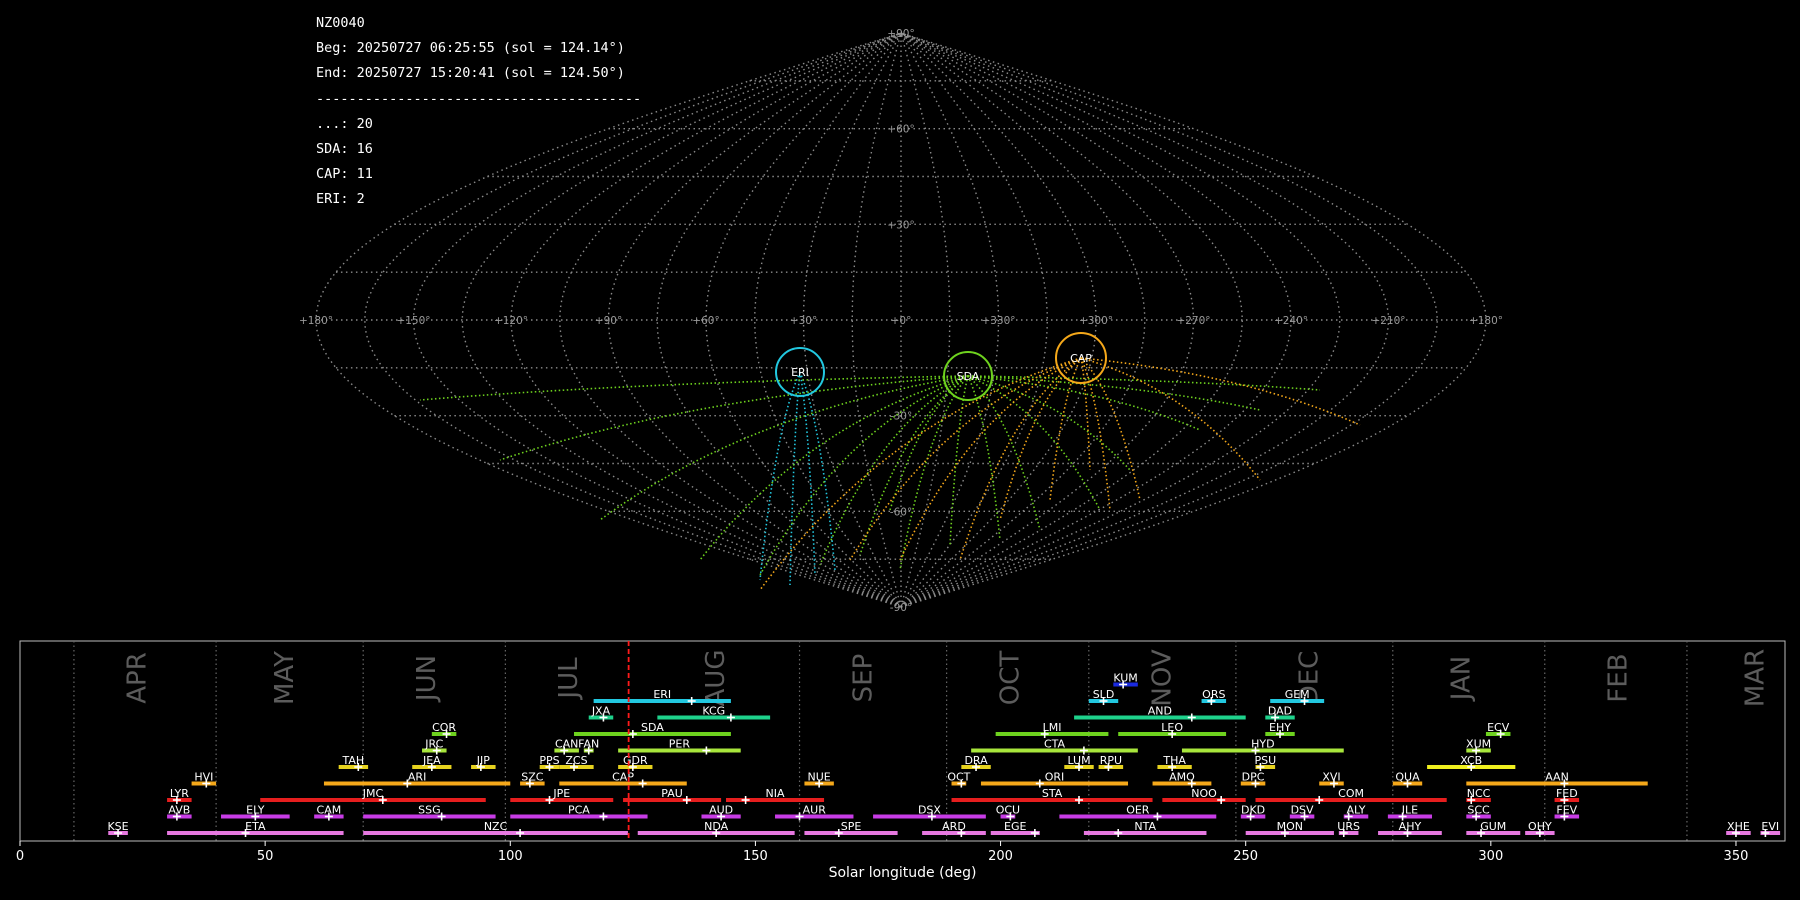 This screenshot has height=900, width=1800. What do you see at coordinates (1471, 760) in the screenshot?
I see `shower-label: XCB` at bounding box center [1471, 760].